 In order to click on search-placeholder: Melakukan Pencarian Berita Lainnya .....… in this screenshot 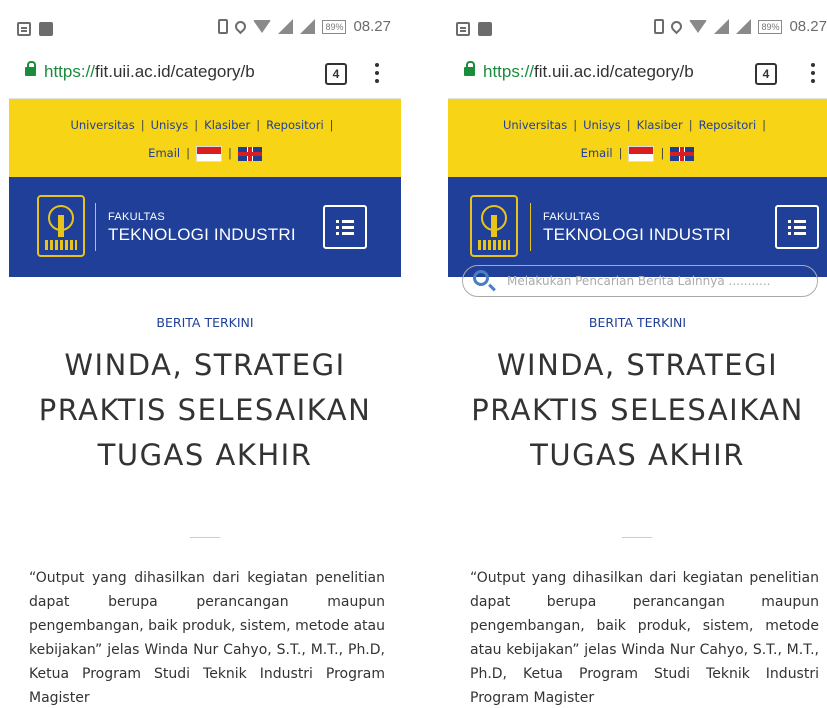, I will do `click(639, 281)`.